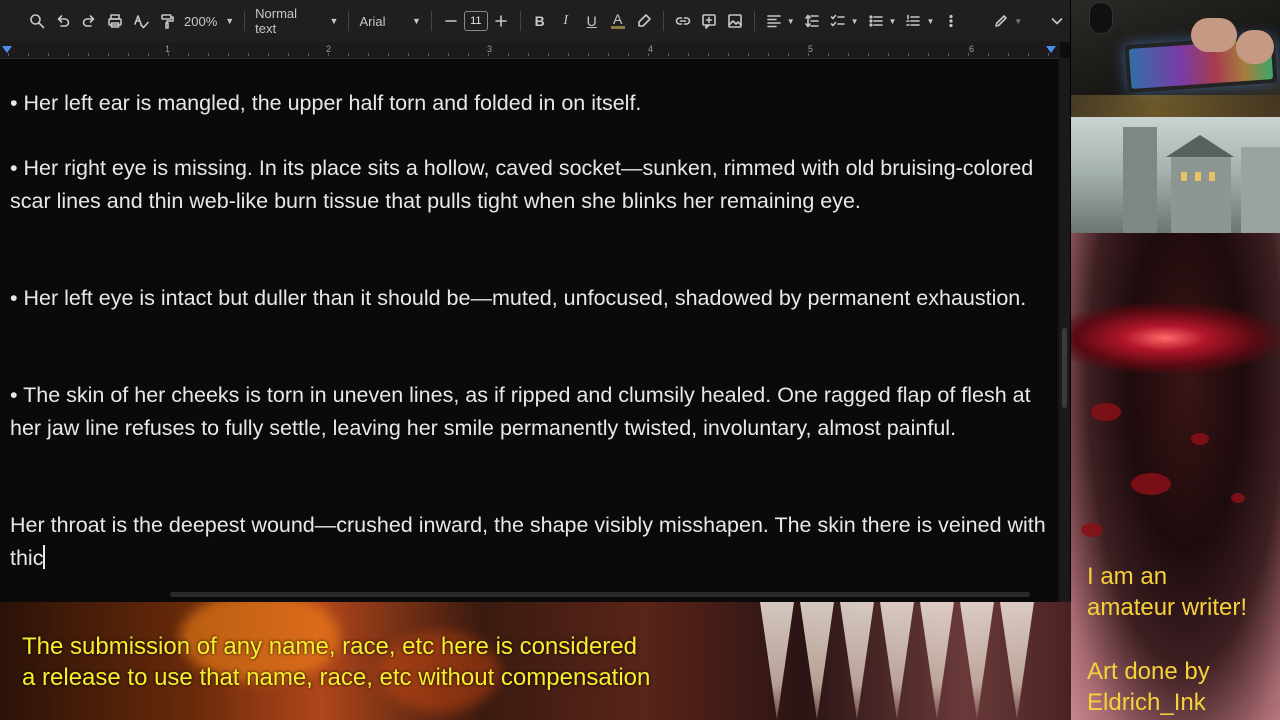  What do you see at coordinates (1140, 180) in the screenshot?
I see `stone-tower-image` at bounding box center [1140, 180].